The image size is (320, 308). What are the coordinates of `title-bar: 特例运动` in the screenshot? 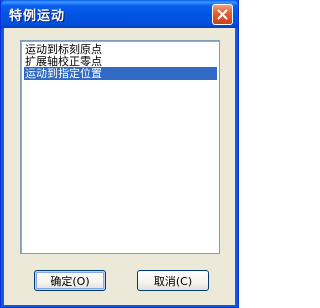 It's located at (119, 14).